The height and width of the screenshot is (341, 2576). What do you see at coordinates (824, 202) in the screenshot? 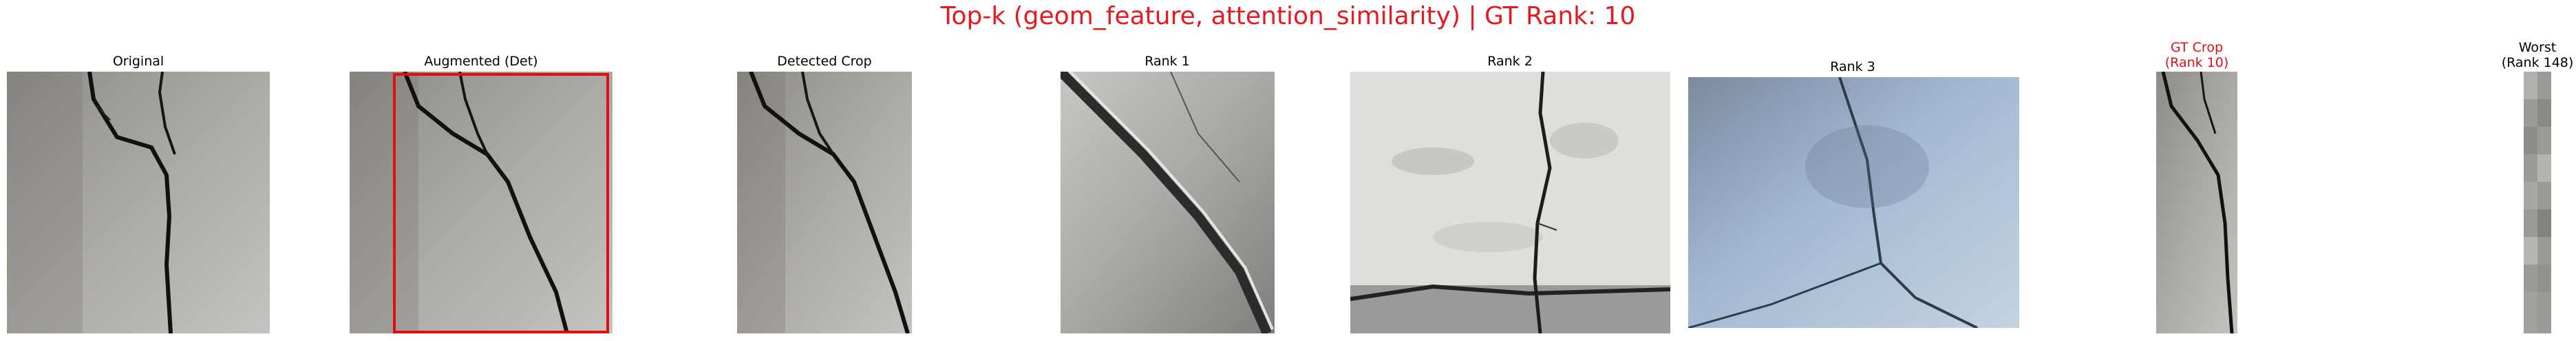
I see `detected-crop-image` at bounding box center [824, 202].